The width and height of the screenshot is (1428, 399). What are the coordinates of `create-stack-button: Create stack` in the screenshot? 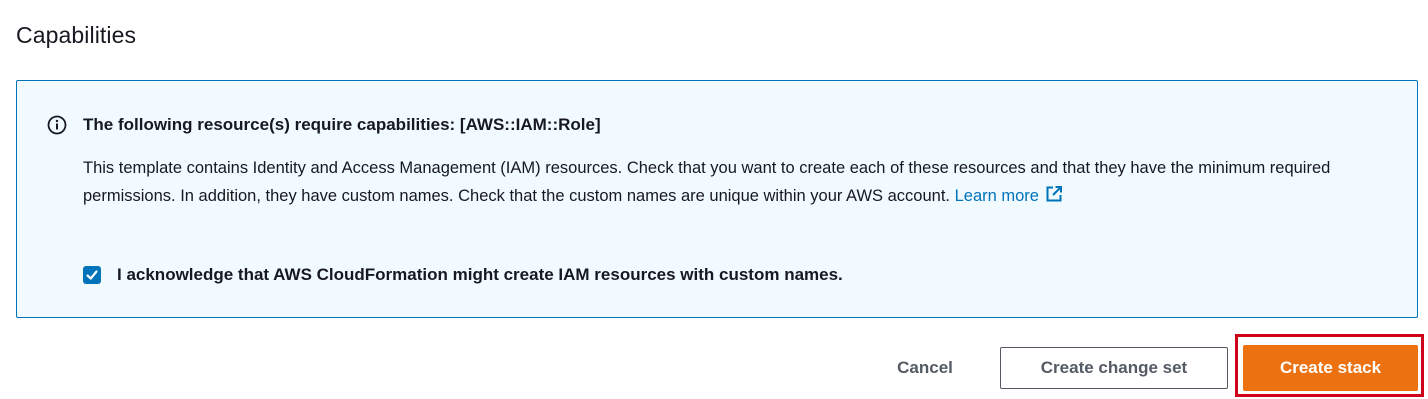 It's located at (1330, 368).